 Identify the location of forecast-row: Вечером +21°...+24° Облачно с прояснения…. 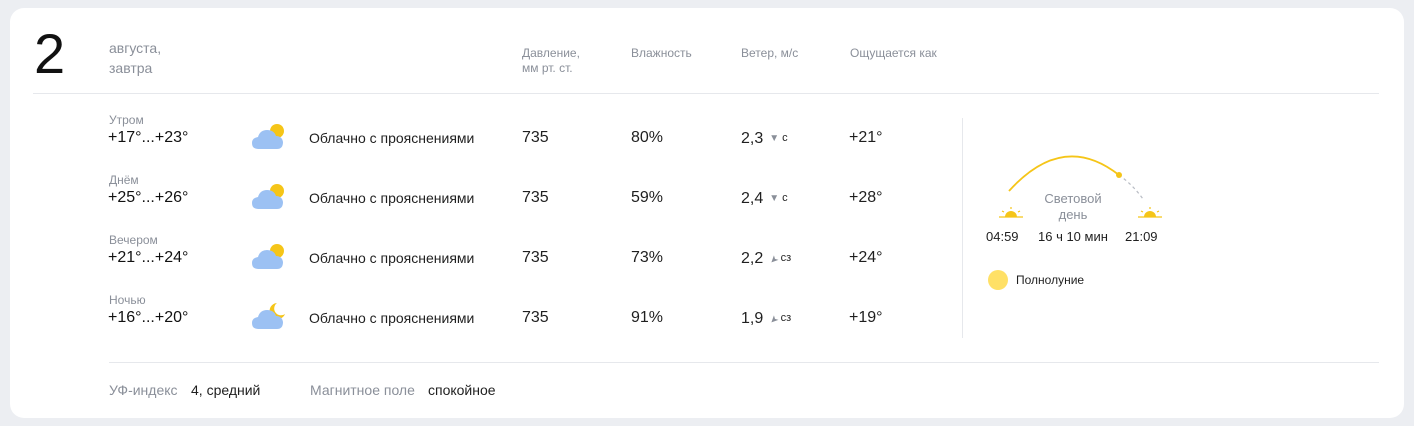
(490, 262).